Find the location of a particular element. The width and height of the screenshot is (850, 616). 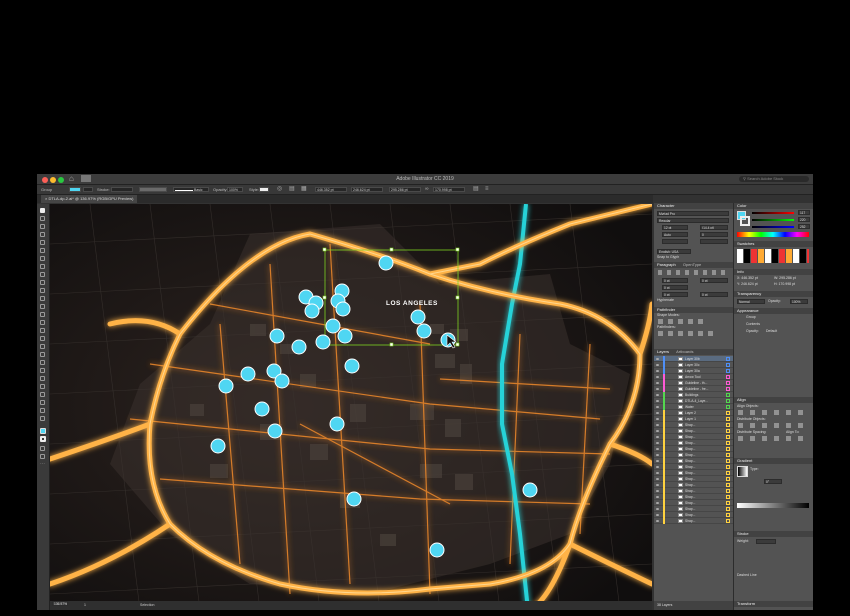

swatches-panel-header: Swatches is located at coordinates (773, 244).